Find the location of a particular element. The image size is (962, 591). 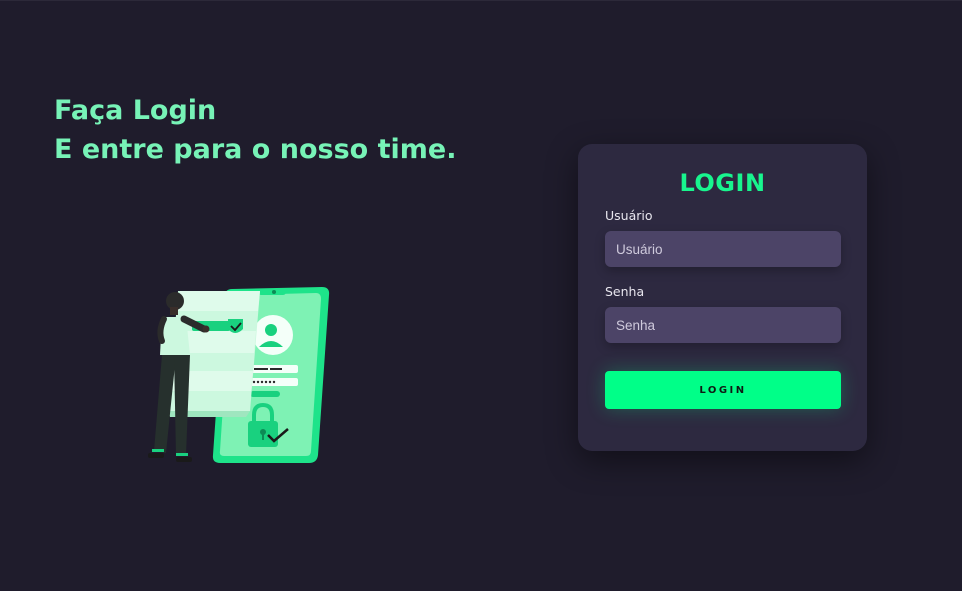

login-illustration is located at coordinates (239, 375).